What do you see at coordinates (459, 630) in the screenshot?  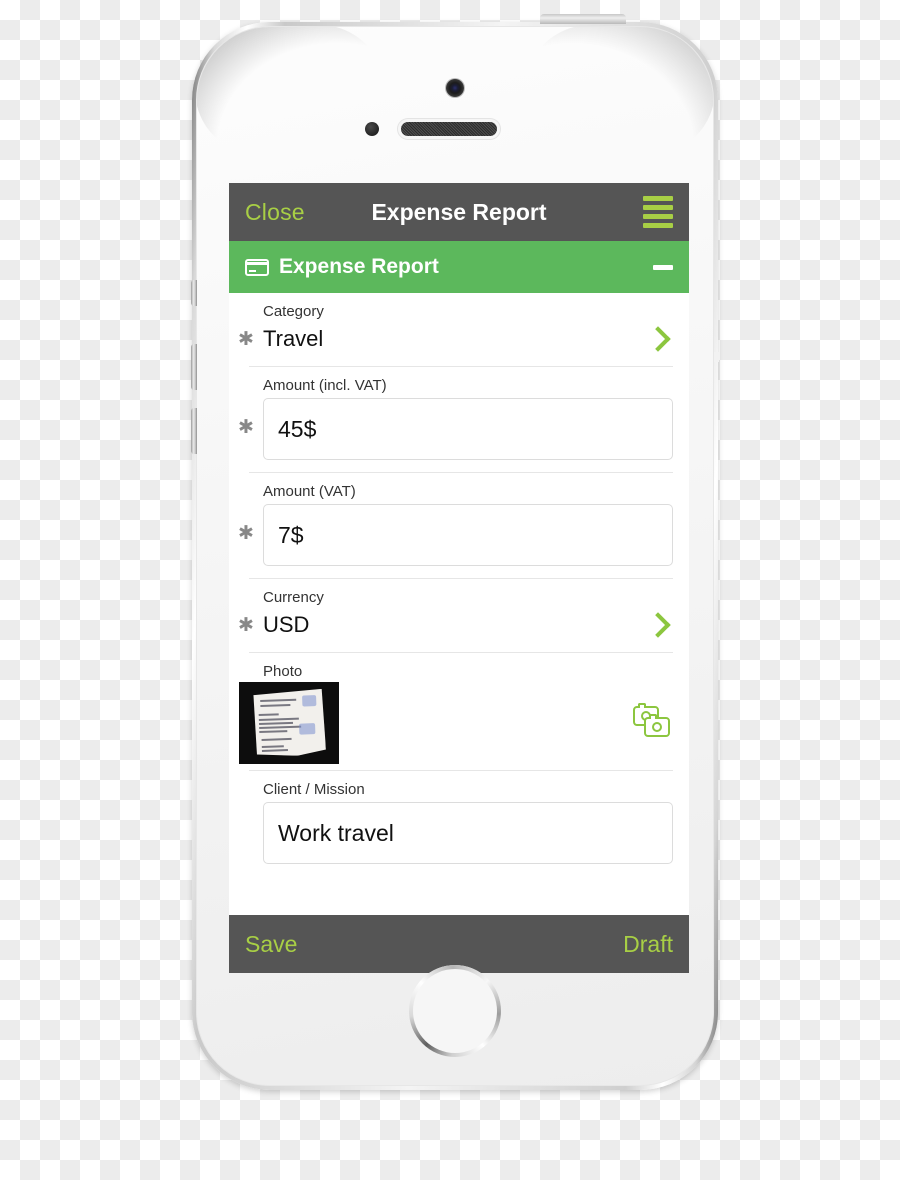 I see `field-value-row-currency: ✱ USD` at bounding box center [459, 630].